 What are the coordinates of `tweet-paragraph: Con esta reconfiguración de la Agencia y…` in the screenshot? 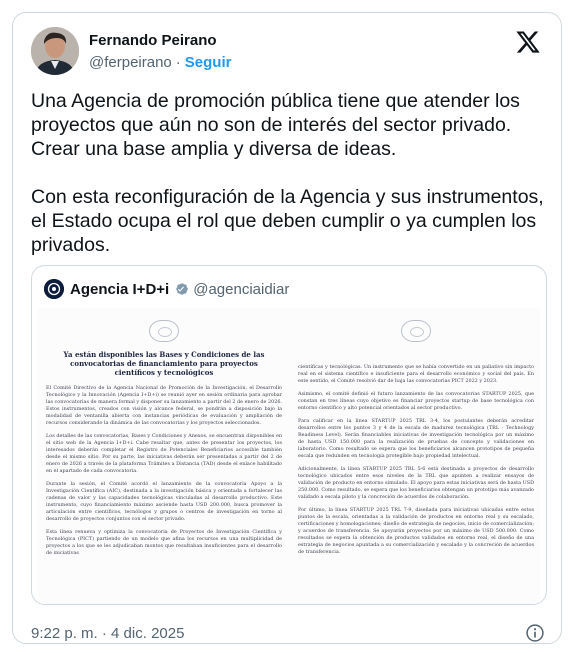 It's located at (287, 221).